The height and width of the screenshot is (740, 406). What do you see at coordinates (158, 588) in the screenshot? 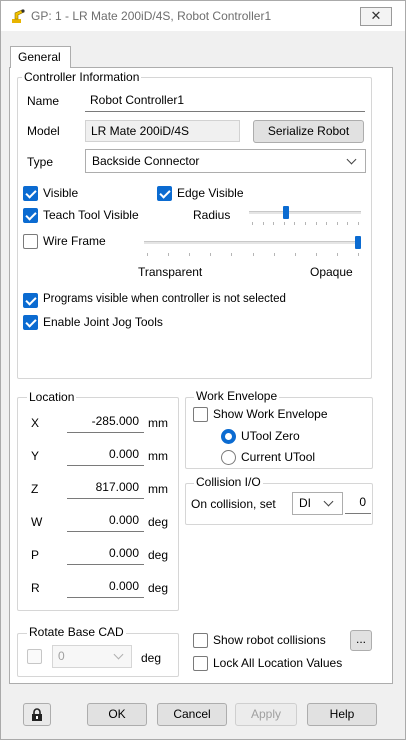
I see `location-r-unit: deg` at bounding box center [158, 588].